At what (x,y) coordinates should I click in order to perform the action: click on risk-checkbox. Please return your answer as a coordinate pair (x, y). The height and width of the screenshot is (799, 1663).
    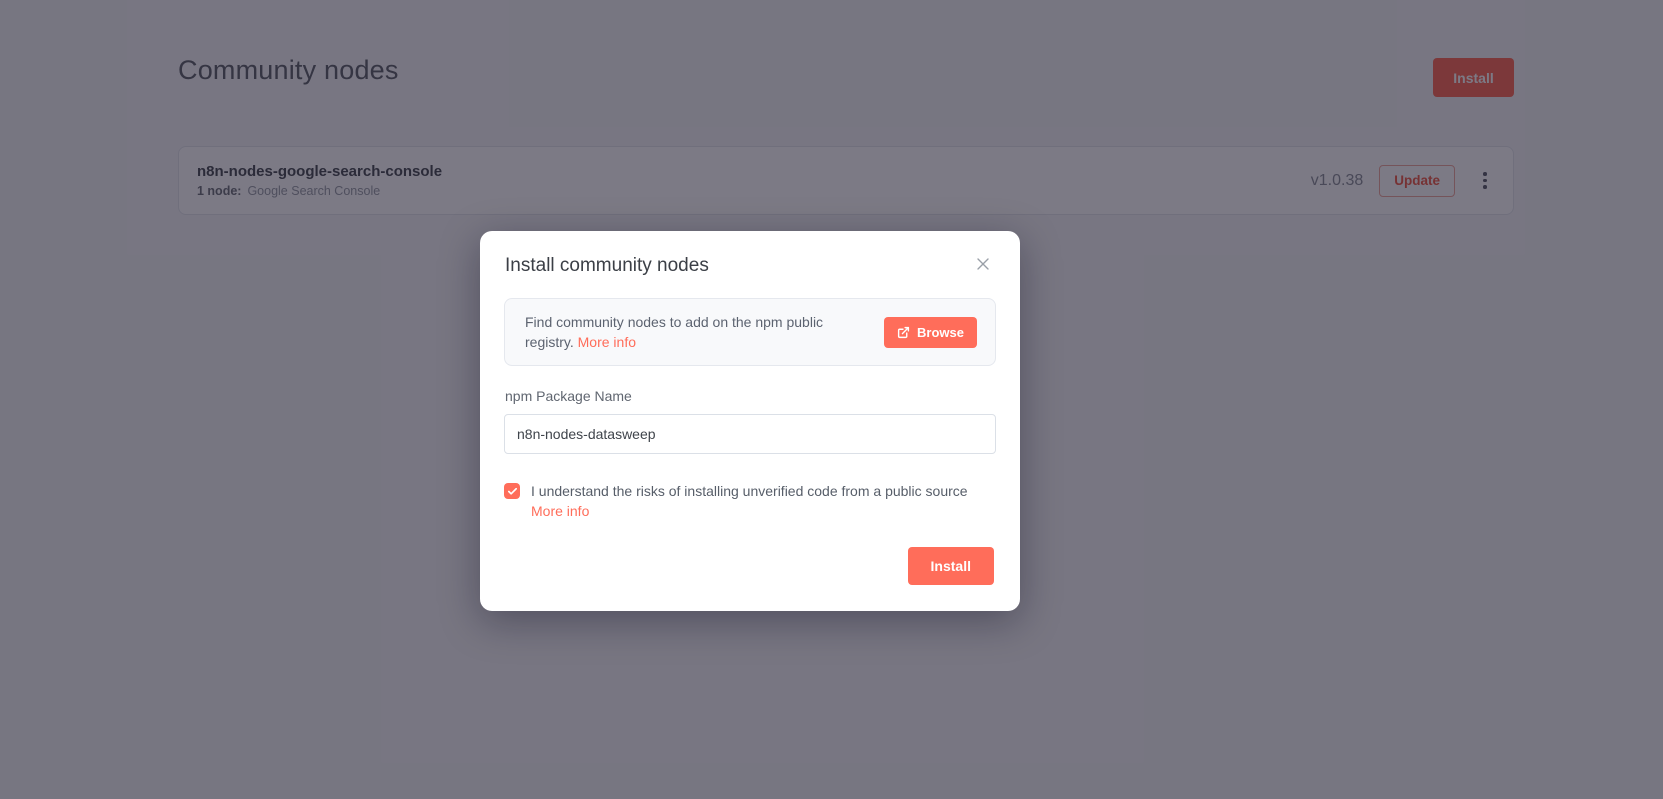
    Looking at the image, I should click on (512, 491).